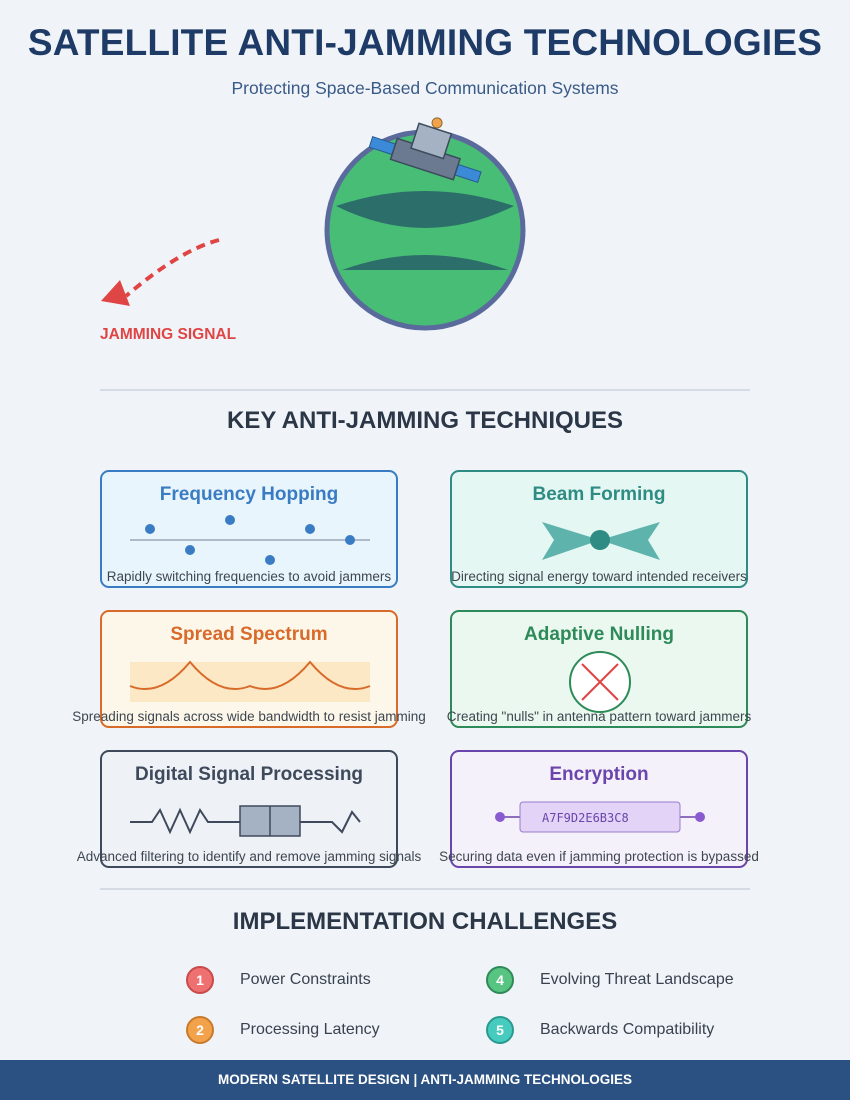  I want to click on card-title: Digital Signal Processing, so click(249, 774).